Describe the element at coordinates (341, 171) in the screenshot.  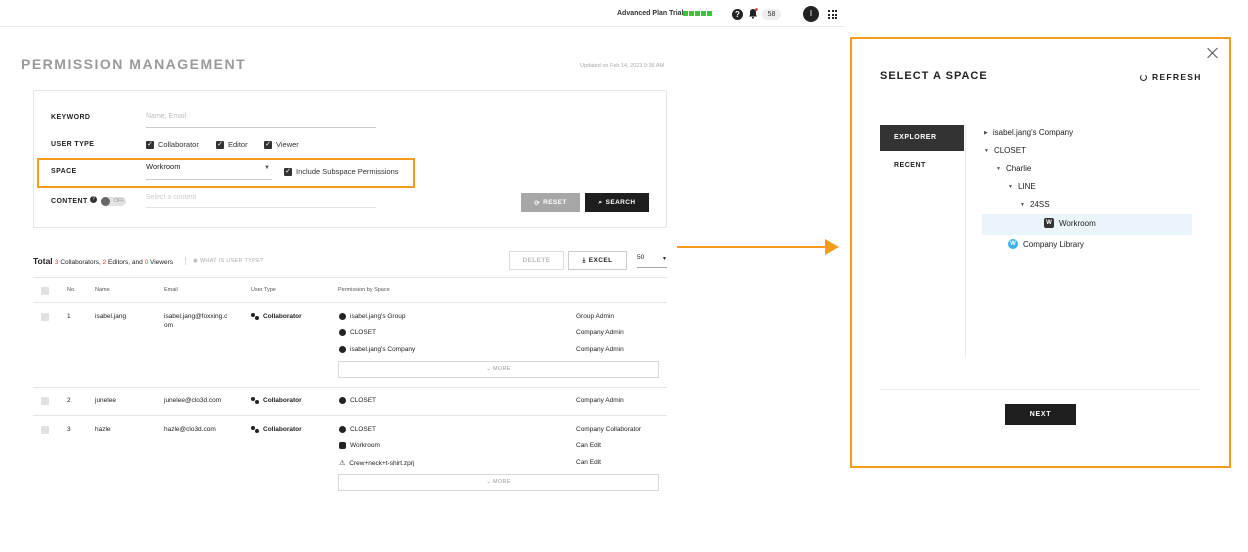
I see `include-subspace-checkbox: ✓ Include Subspace Permissions` at that location.